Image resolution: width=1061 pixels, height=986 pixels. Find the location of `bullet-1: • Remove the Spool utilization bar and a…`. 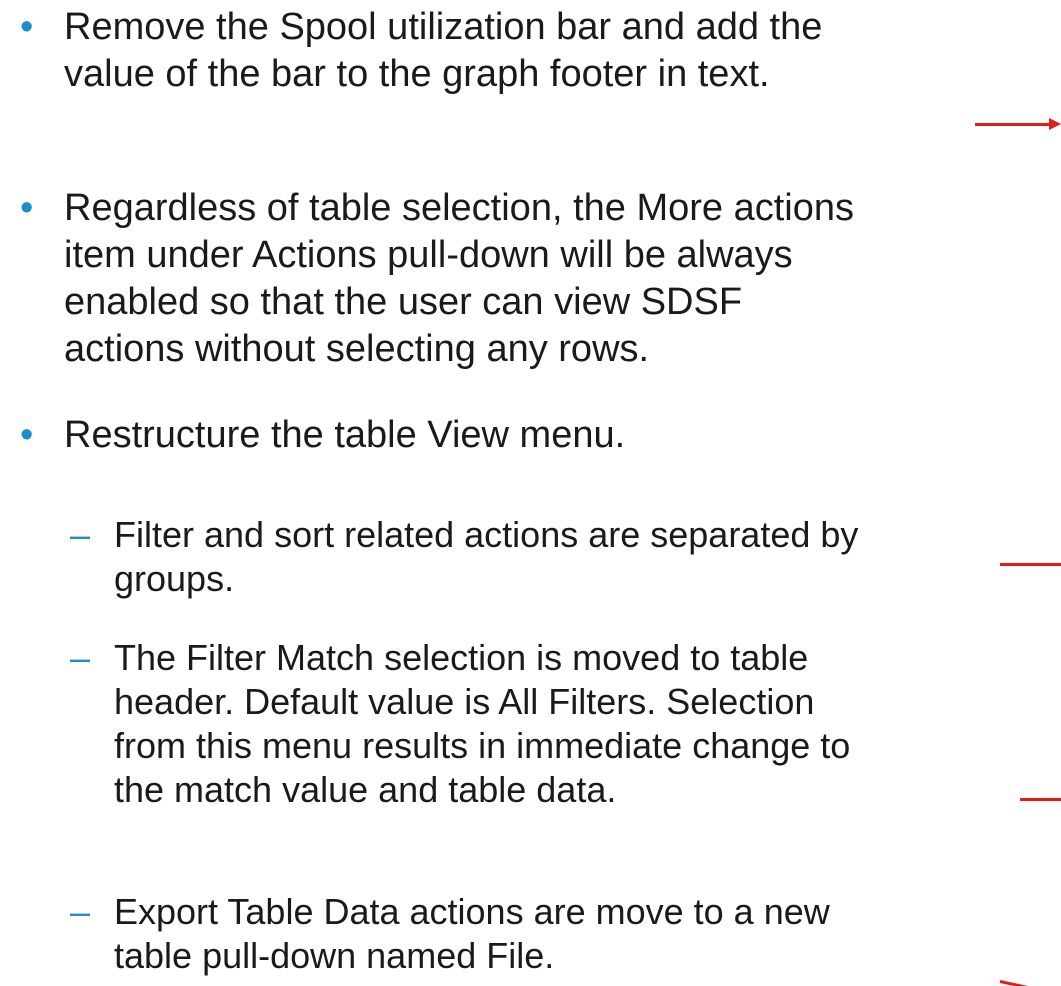

bullet-1: • Remove the Spool utilization bar and a… is located at coordinates (530, 54).